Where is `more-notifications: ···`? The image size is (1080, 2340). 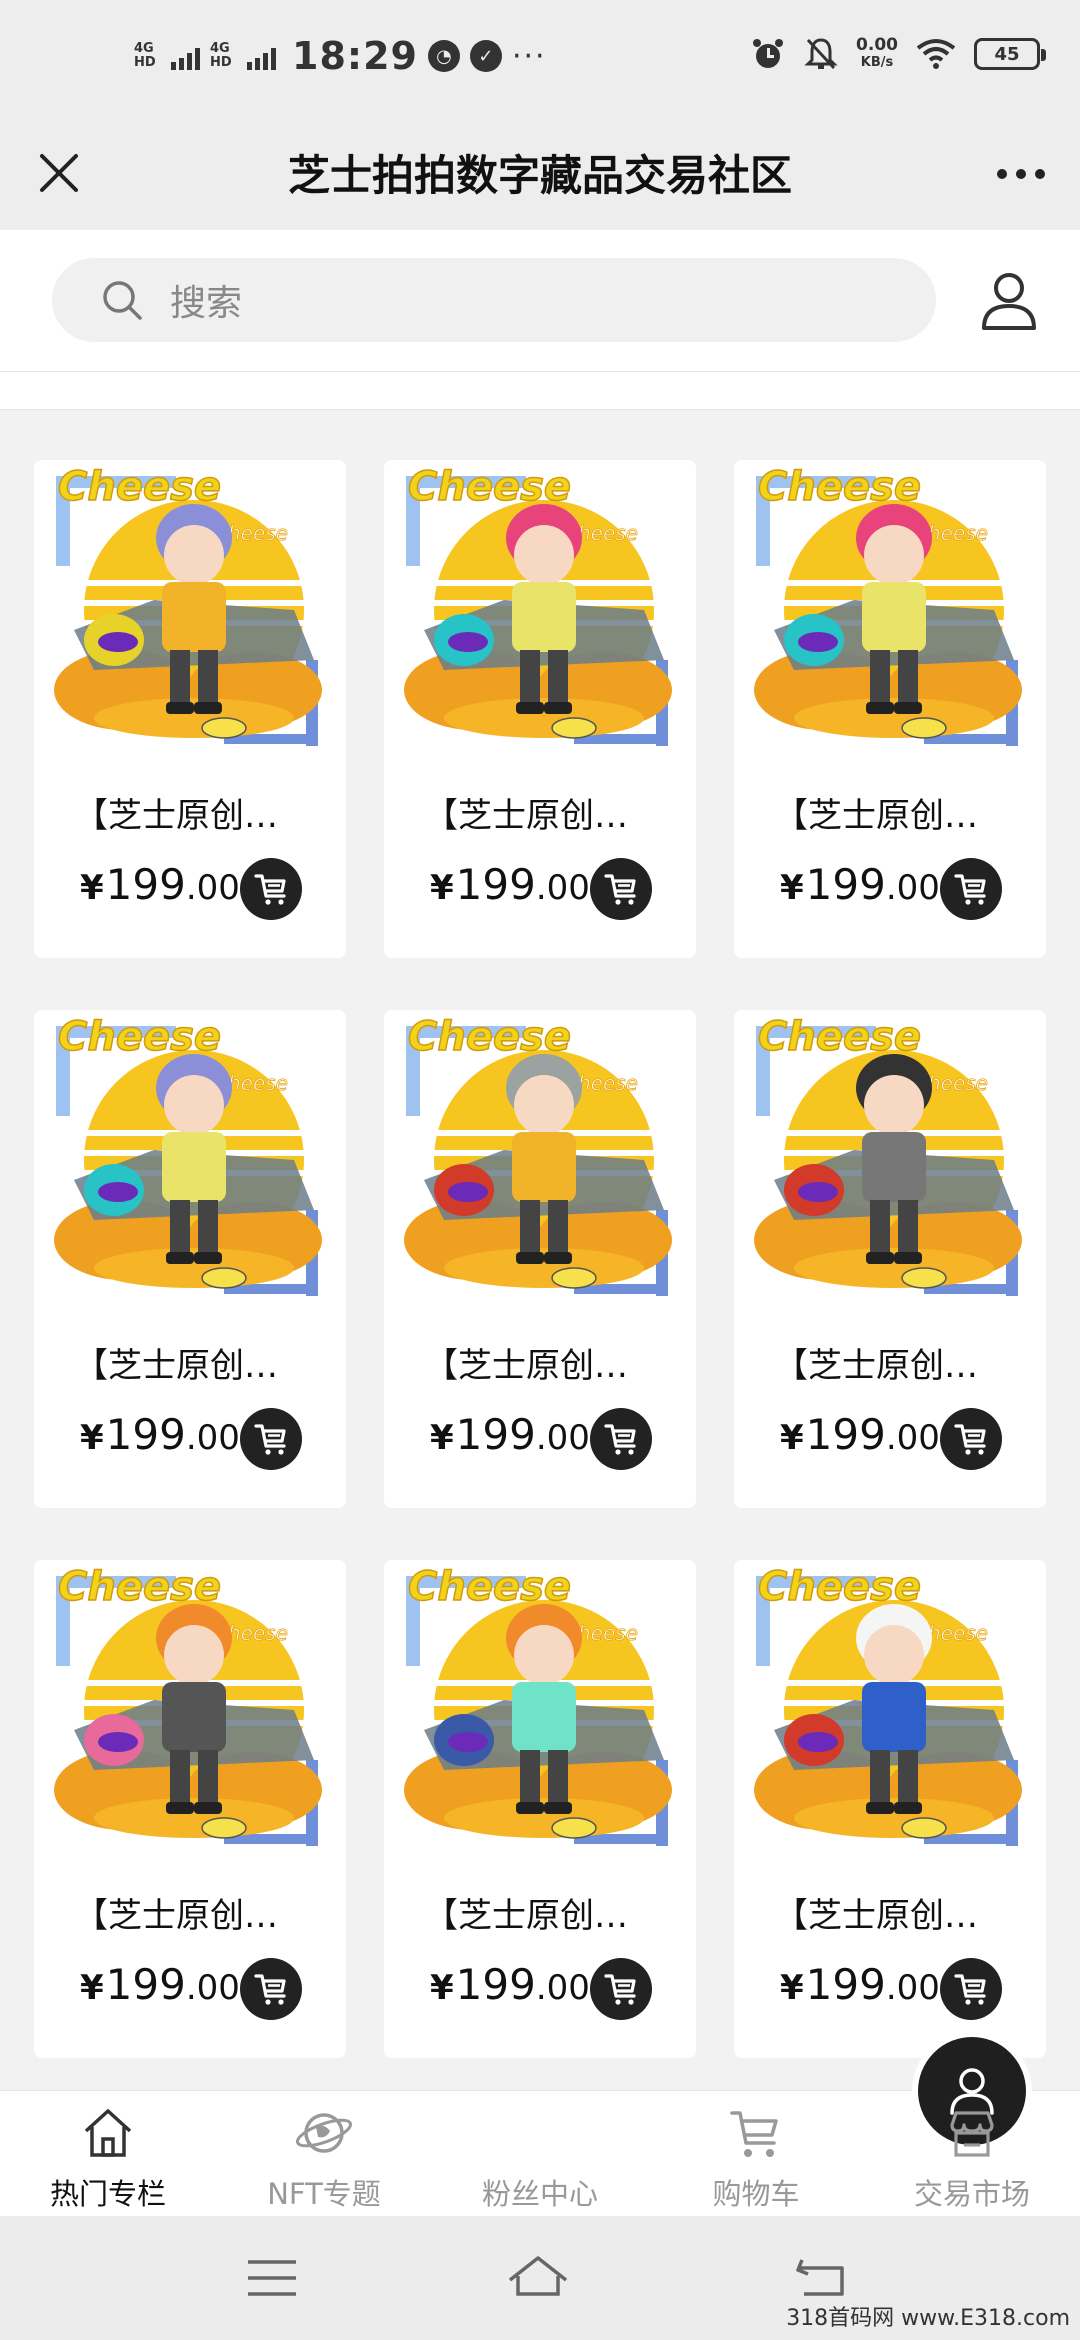
more-notifications: ··· is located at coordinates (529, 56).